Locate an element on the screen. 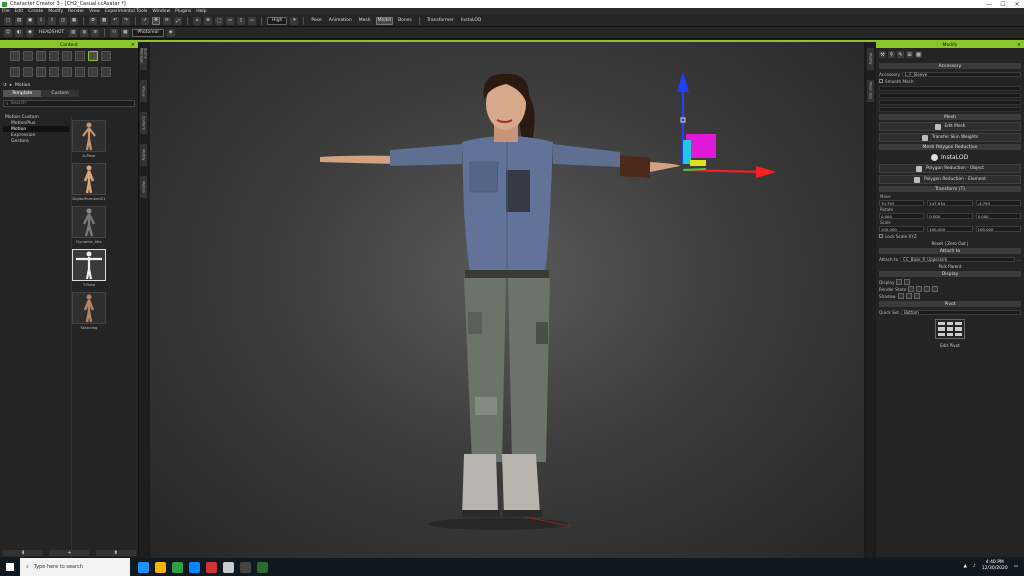 The width and height of the screenshot is (1024, 576). zoom-icon: ⊕ is located at coordinates (208, 20).